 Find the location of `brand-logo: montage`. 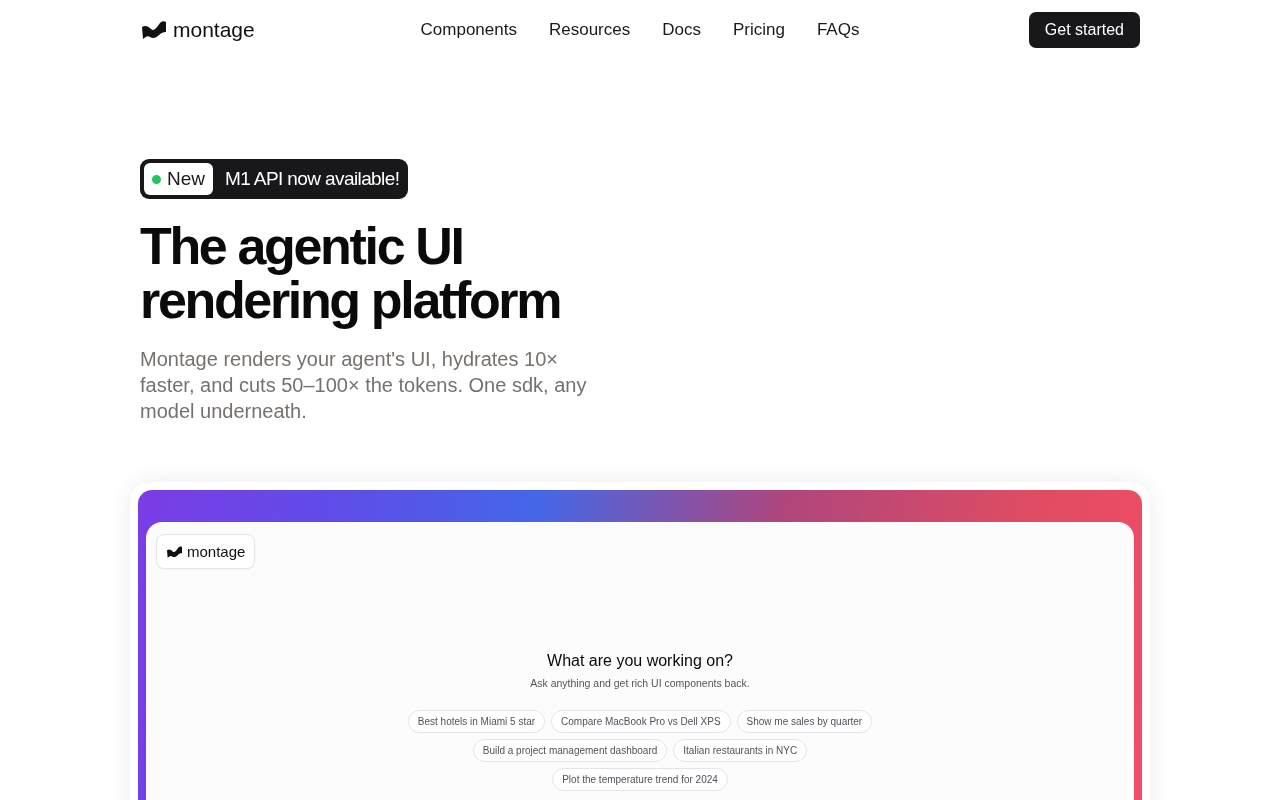

brand-logo: montage is located at coordinates (198, 30).